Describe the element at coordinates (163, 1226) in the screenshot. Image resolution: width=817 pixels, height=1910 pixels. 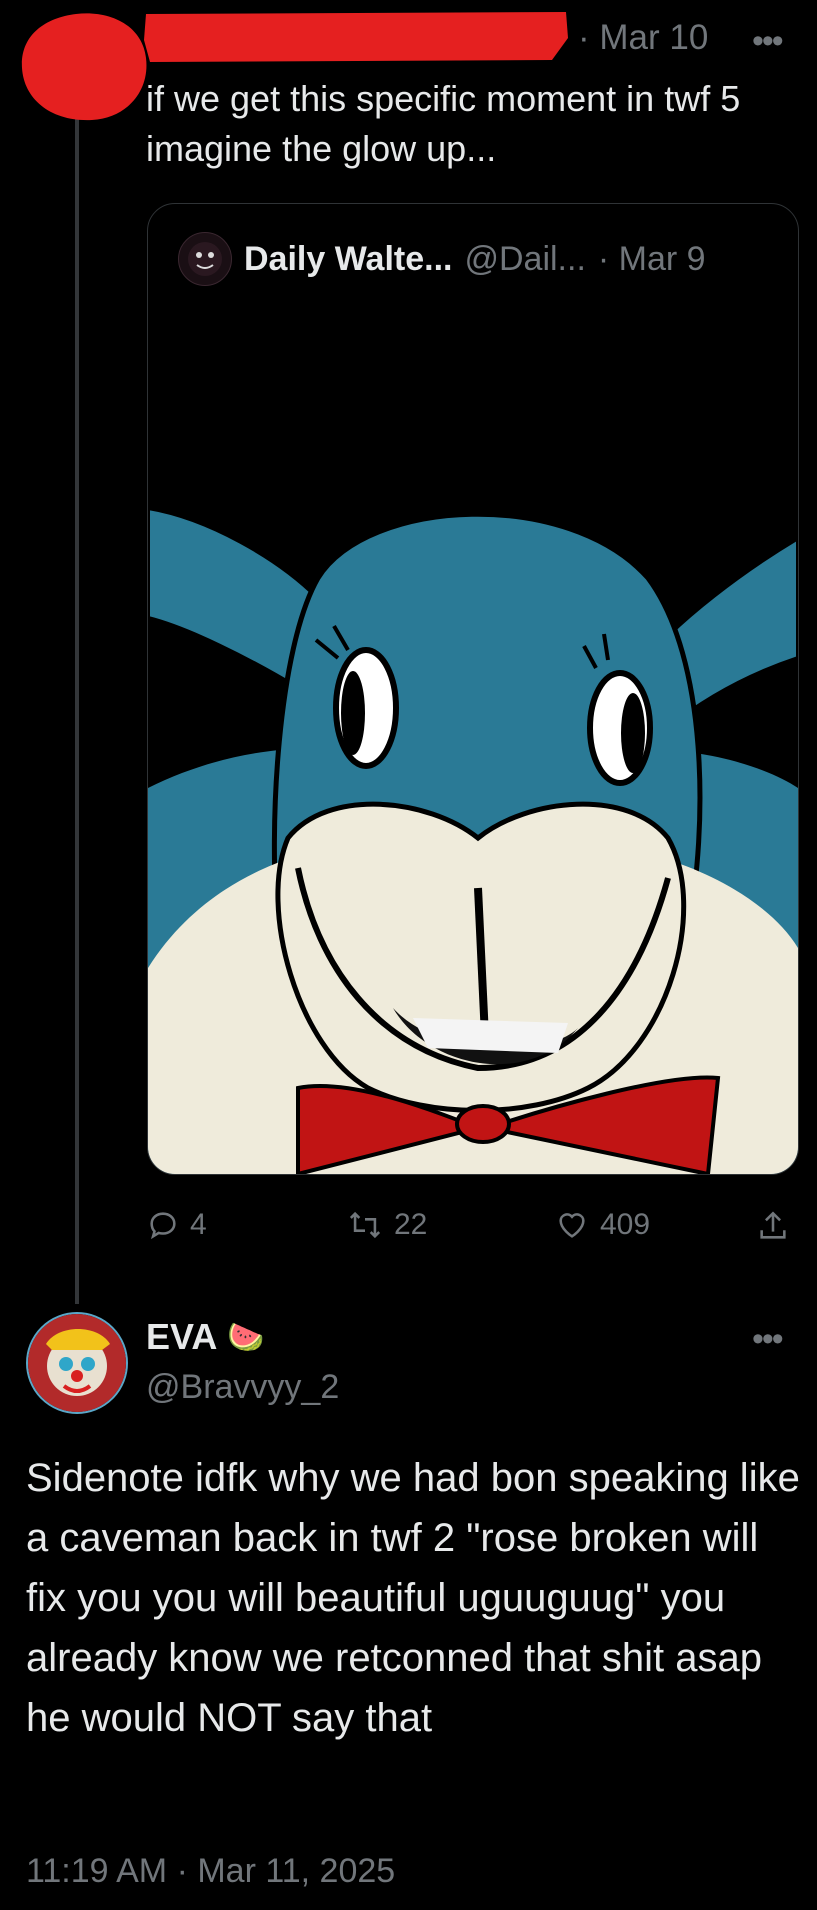
I see `reply-icon` at that location.